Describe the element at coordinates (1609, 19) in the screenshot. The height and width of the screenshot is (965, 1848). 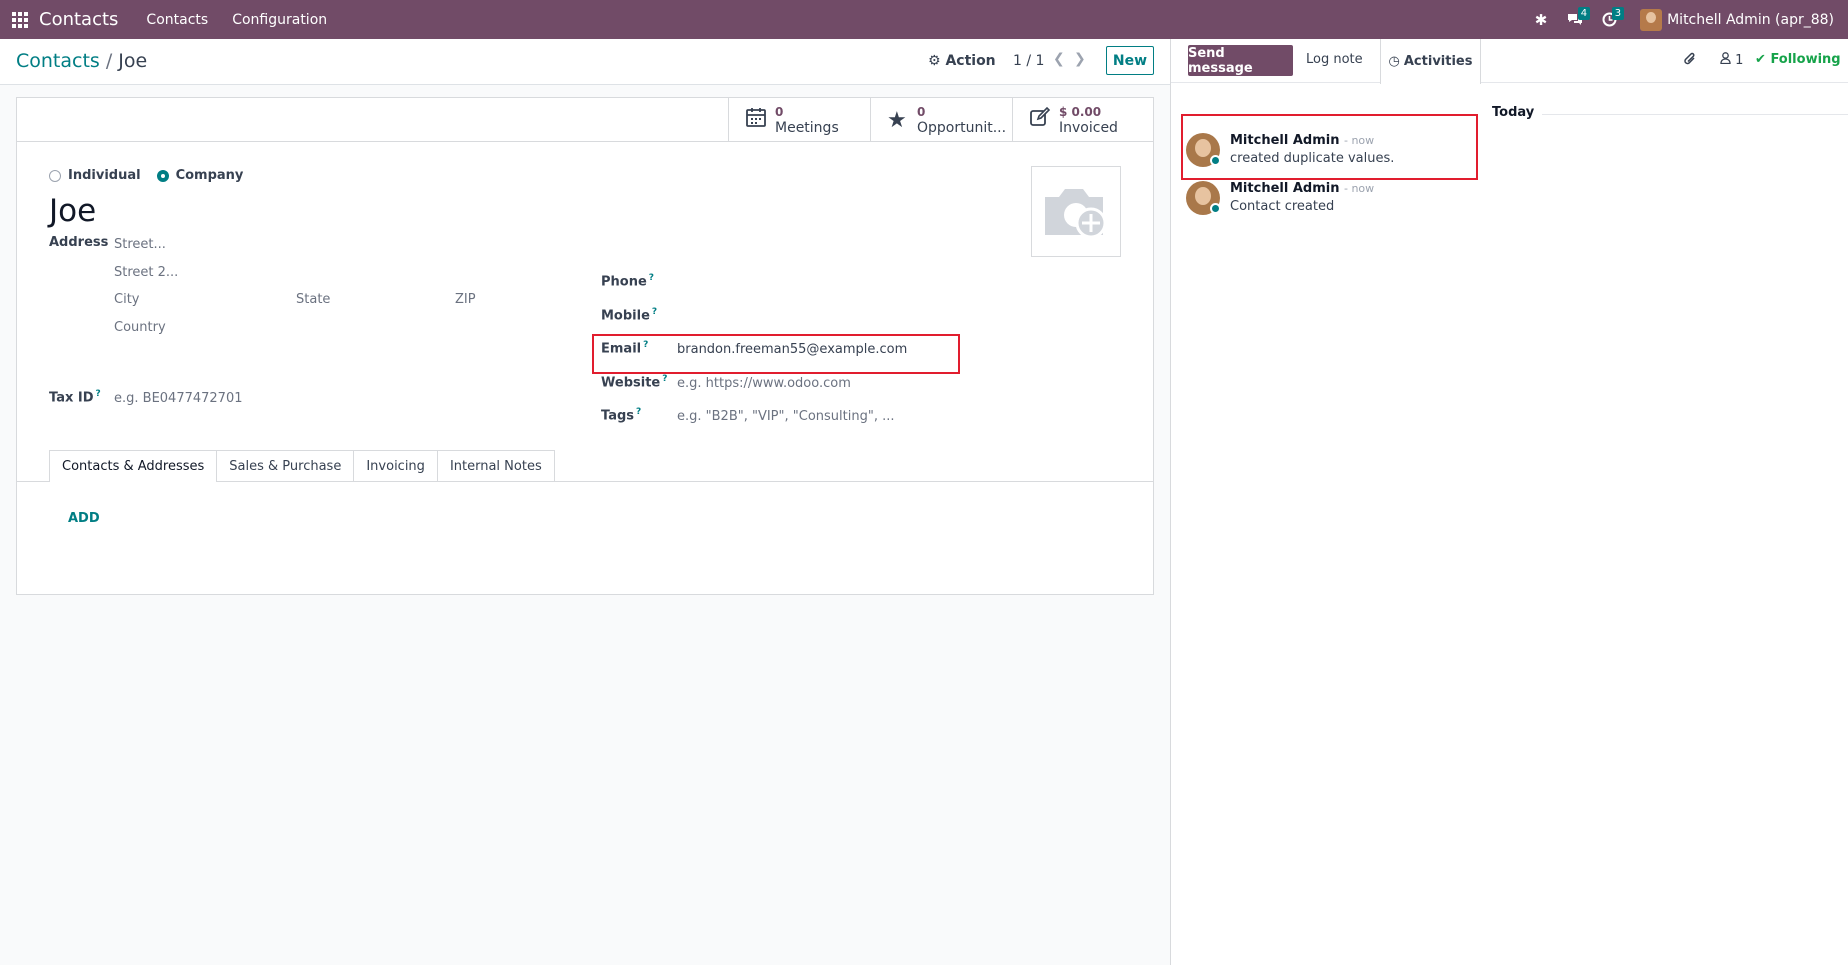
I see `activities-clock-icon: 3` at that location.